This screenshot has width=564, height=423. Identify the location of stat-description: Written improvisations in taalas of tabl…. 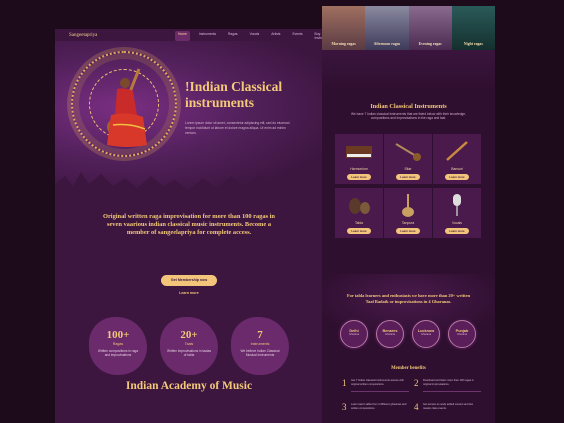
(189, 353).